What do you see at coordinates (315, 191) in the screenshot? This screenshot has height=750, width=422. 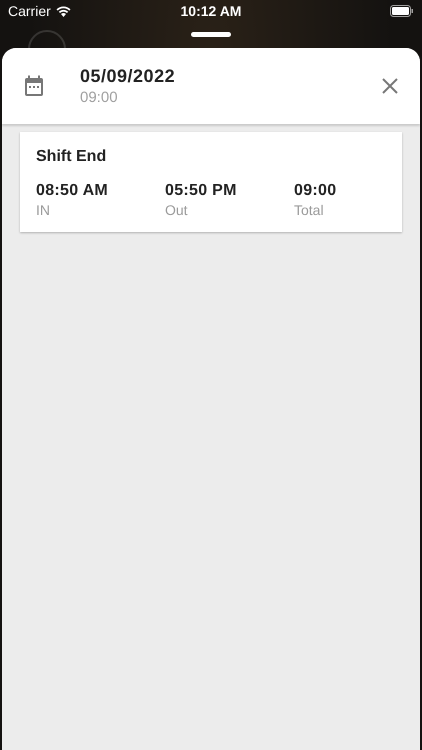 I see `time-value: 09:00` at bounding box center [315, 191].